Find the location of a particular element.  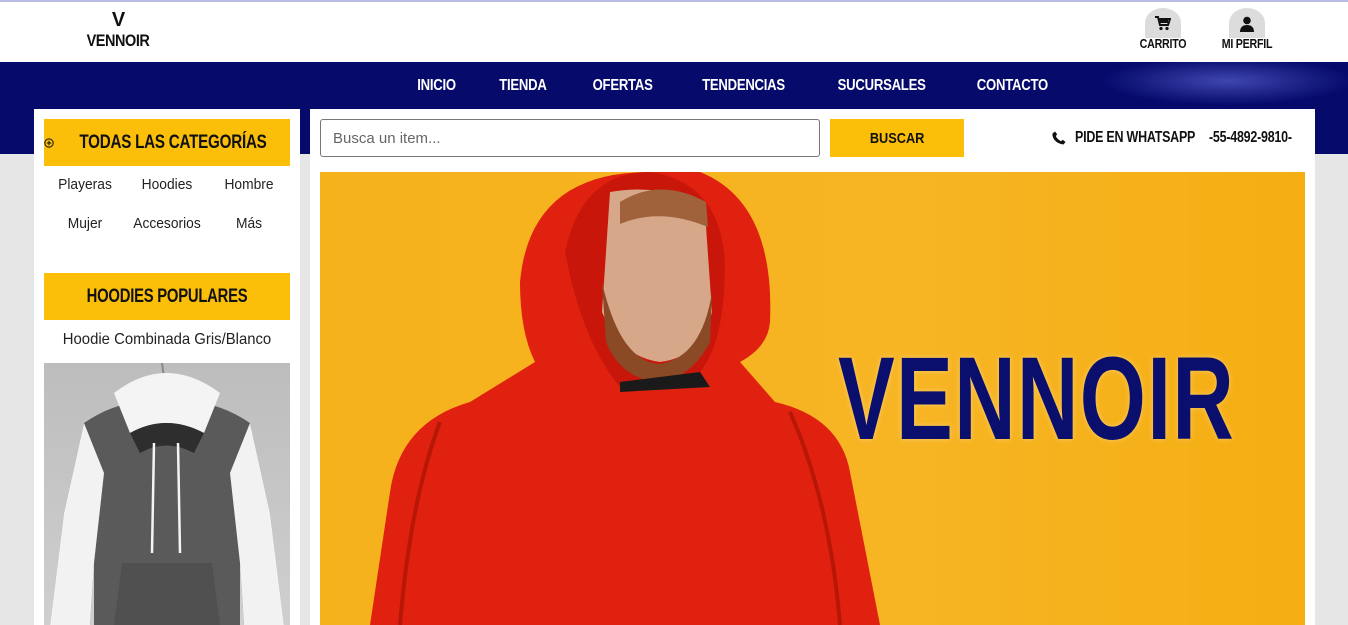

phone-icon is located at coordinates (1059, 138).